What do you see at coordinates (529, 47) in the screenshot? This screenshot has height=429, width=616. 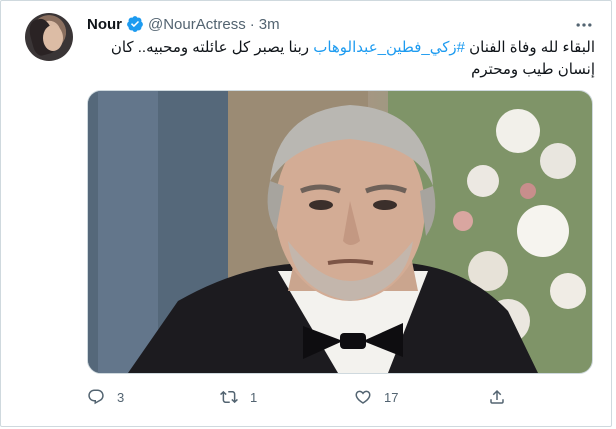 I see `tweet-text-before: البقاء لله وفاة الفنان` at bounding box center [529, 47].